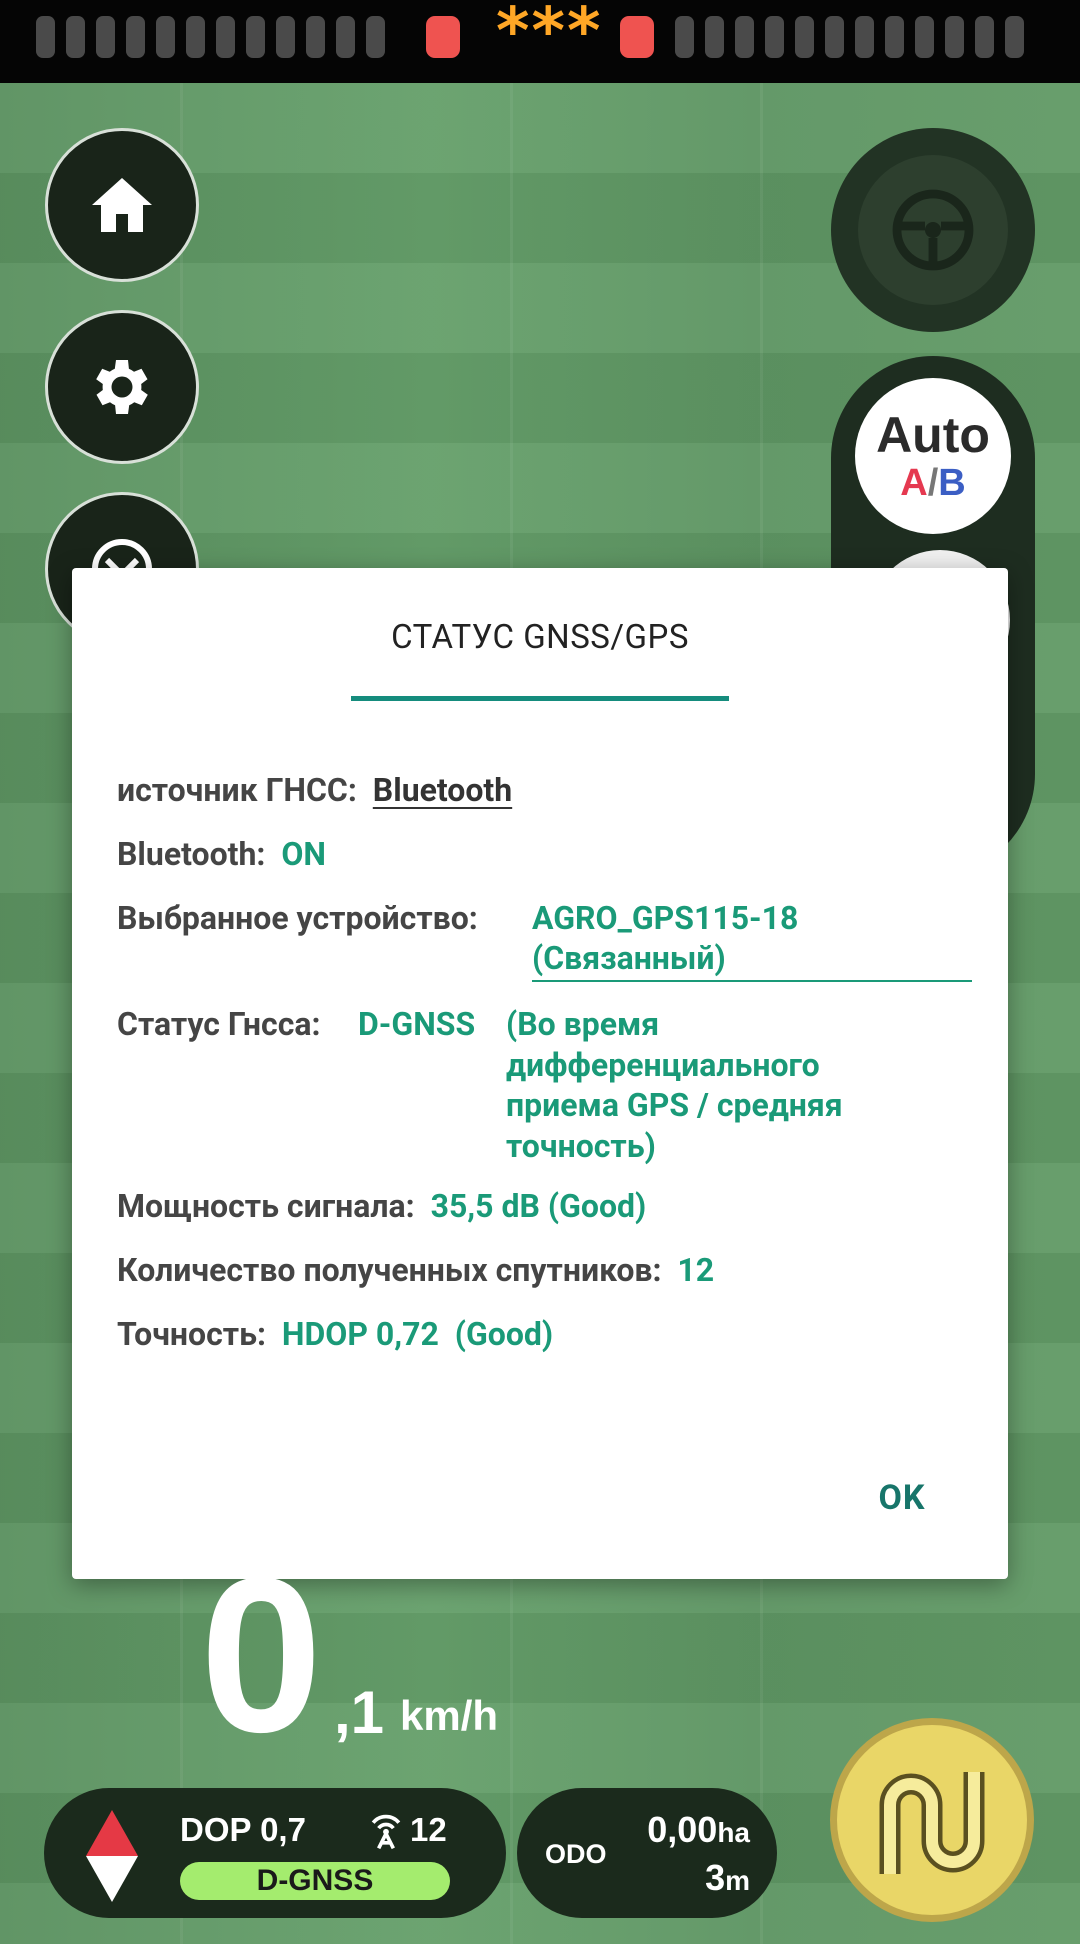 The image size is (1080, 1944). I want to click on row-gnss-source: источник ГНСС: Bluetooth, so click(315, 790).